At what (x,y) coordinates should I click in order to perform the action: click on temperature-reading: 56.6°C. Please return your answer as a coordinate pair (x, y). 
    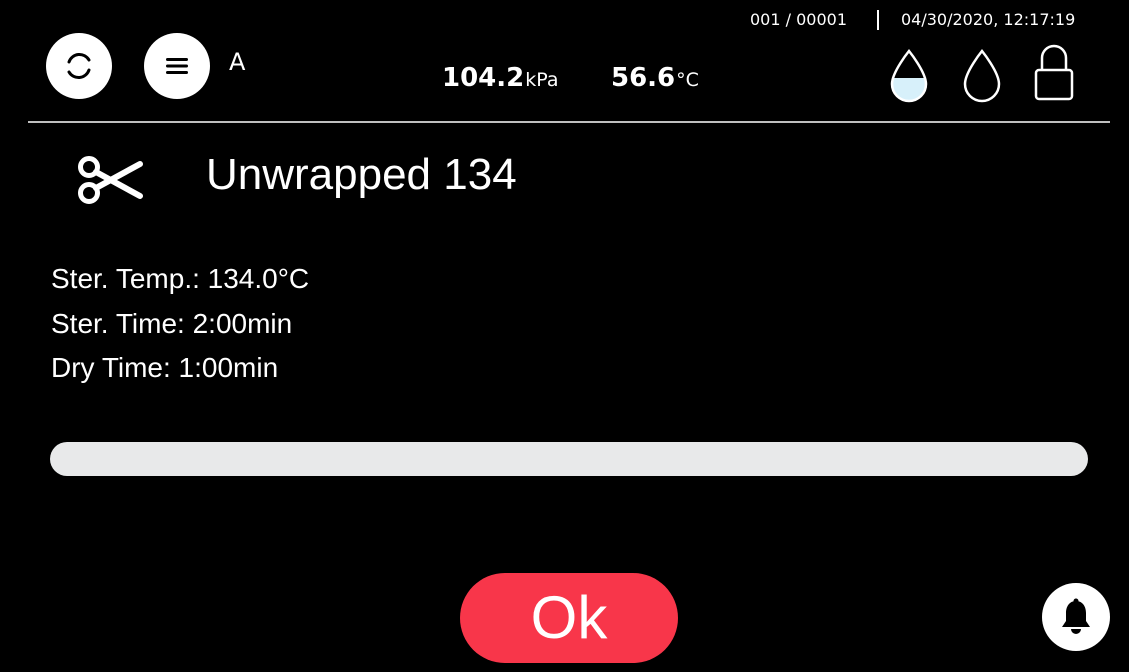
    Looking at the image, I should click on (655, 78).